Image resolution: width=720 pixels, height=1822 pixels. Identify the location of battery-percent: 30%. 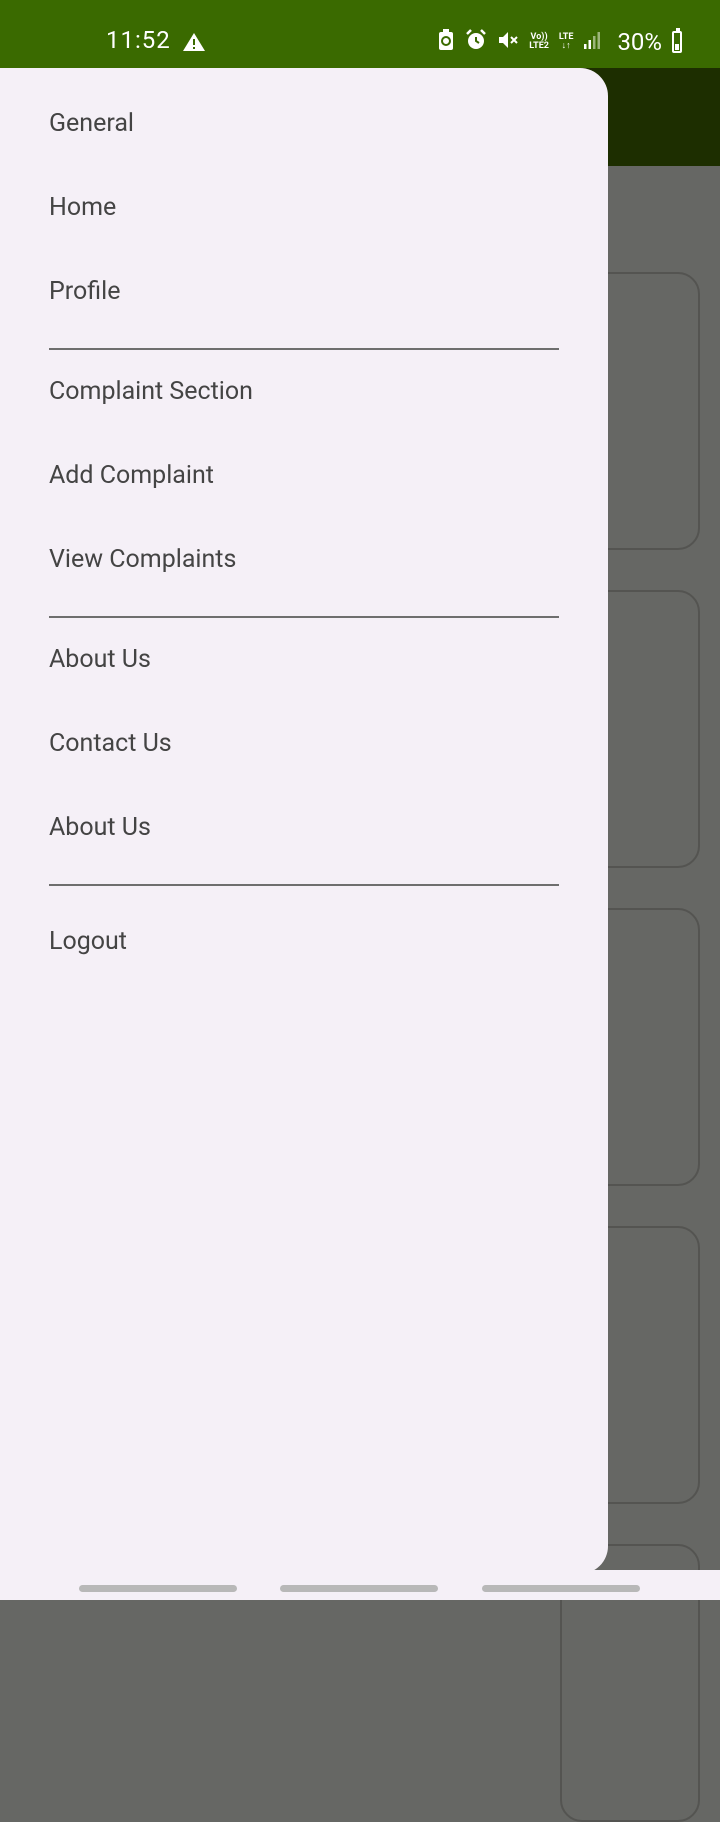
(639, 42).